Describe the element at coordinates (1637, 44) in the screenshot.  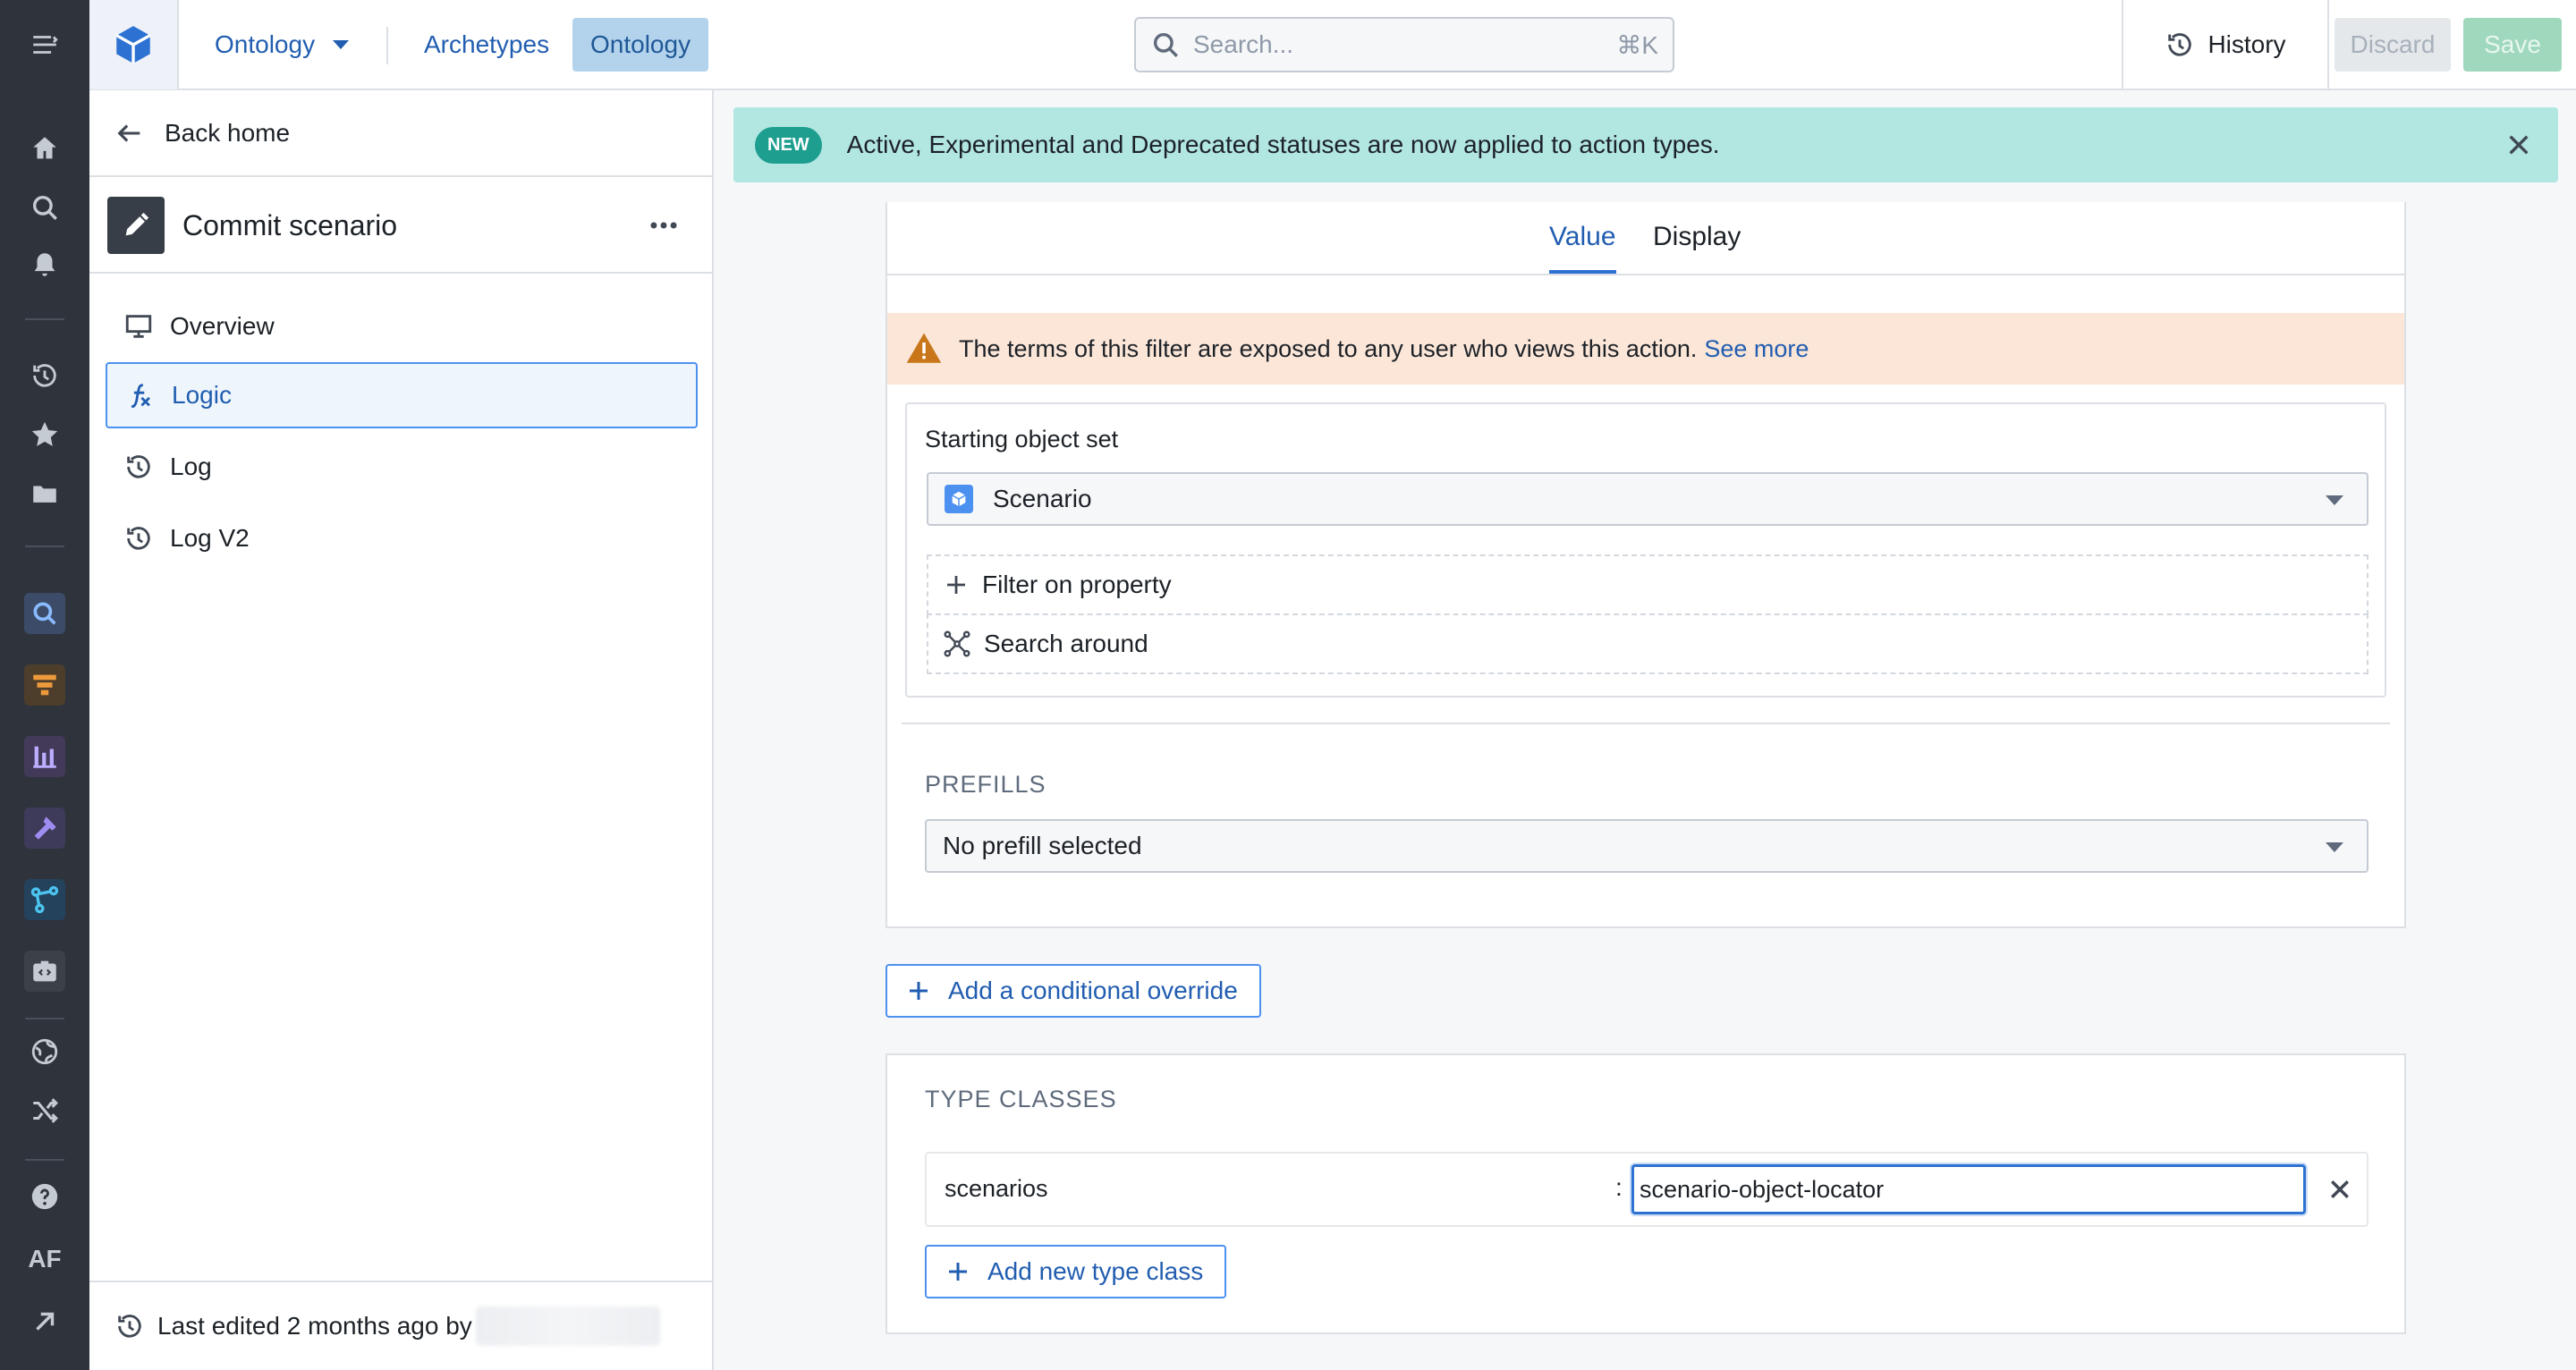
I see `search-shortcut: ⌘K` at that location.